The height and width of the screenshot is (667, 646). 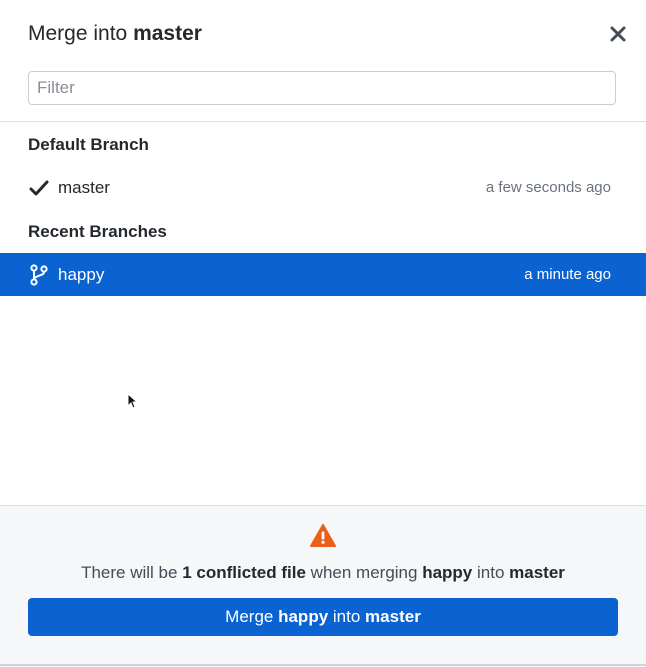 What do you see at coordinates (323, 536) in the screenshot?
I see `warning-icon` at bounding box center [323, 536].